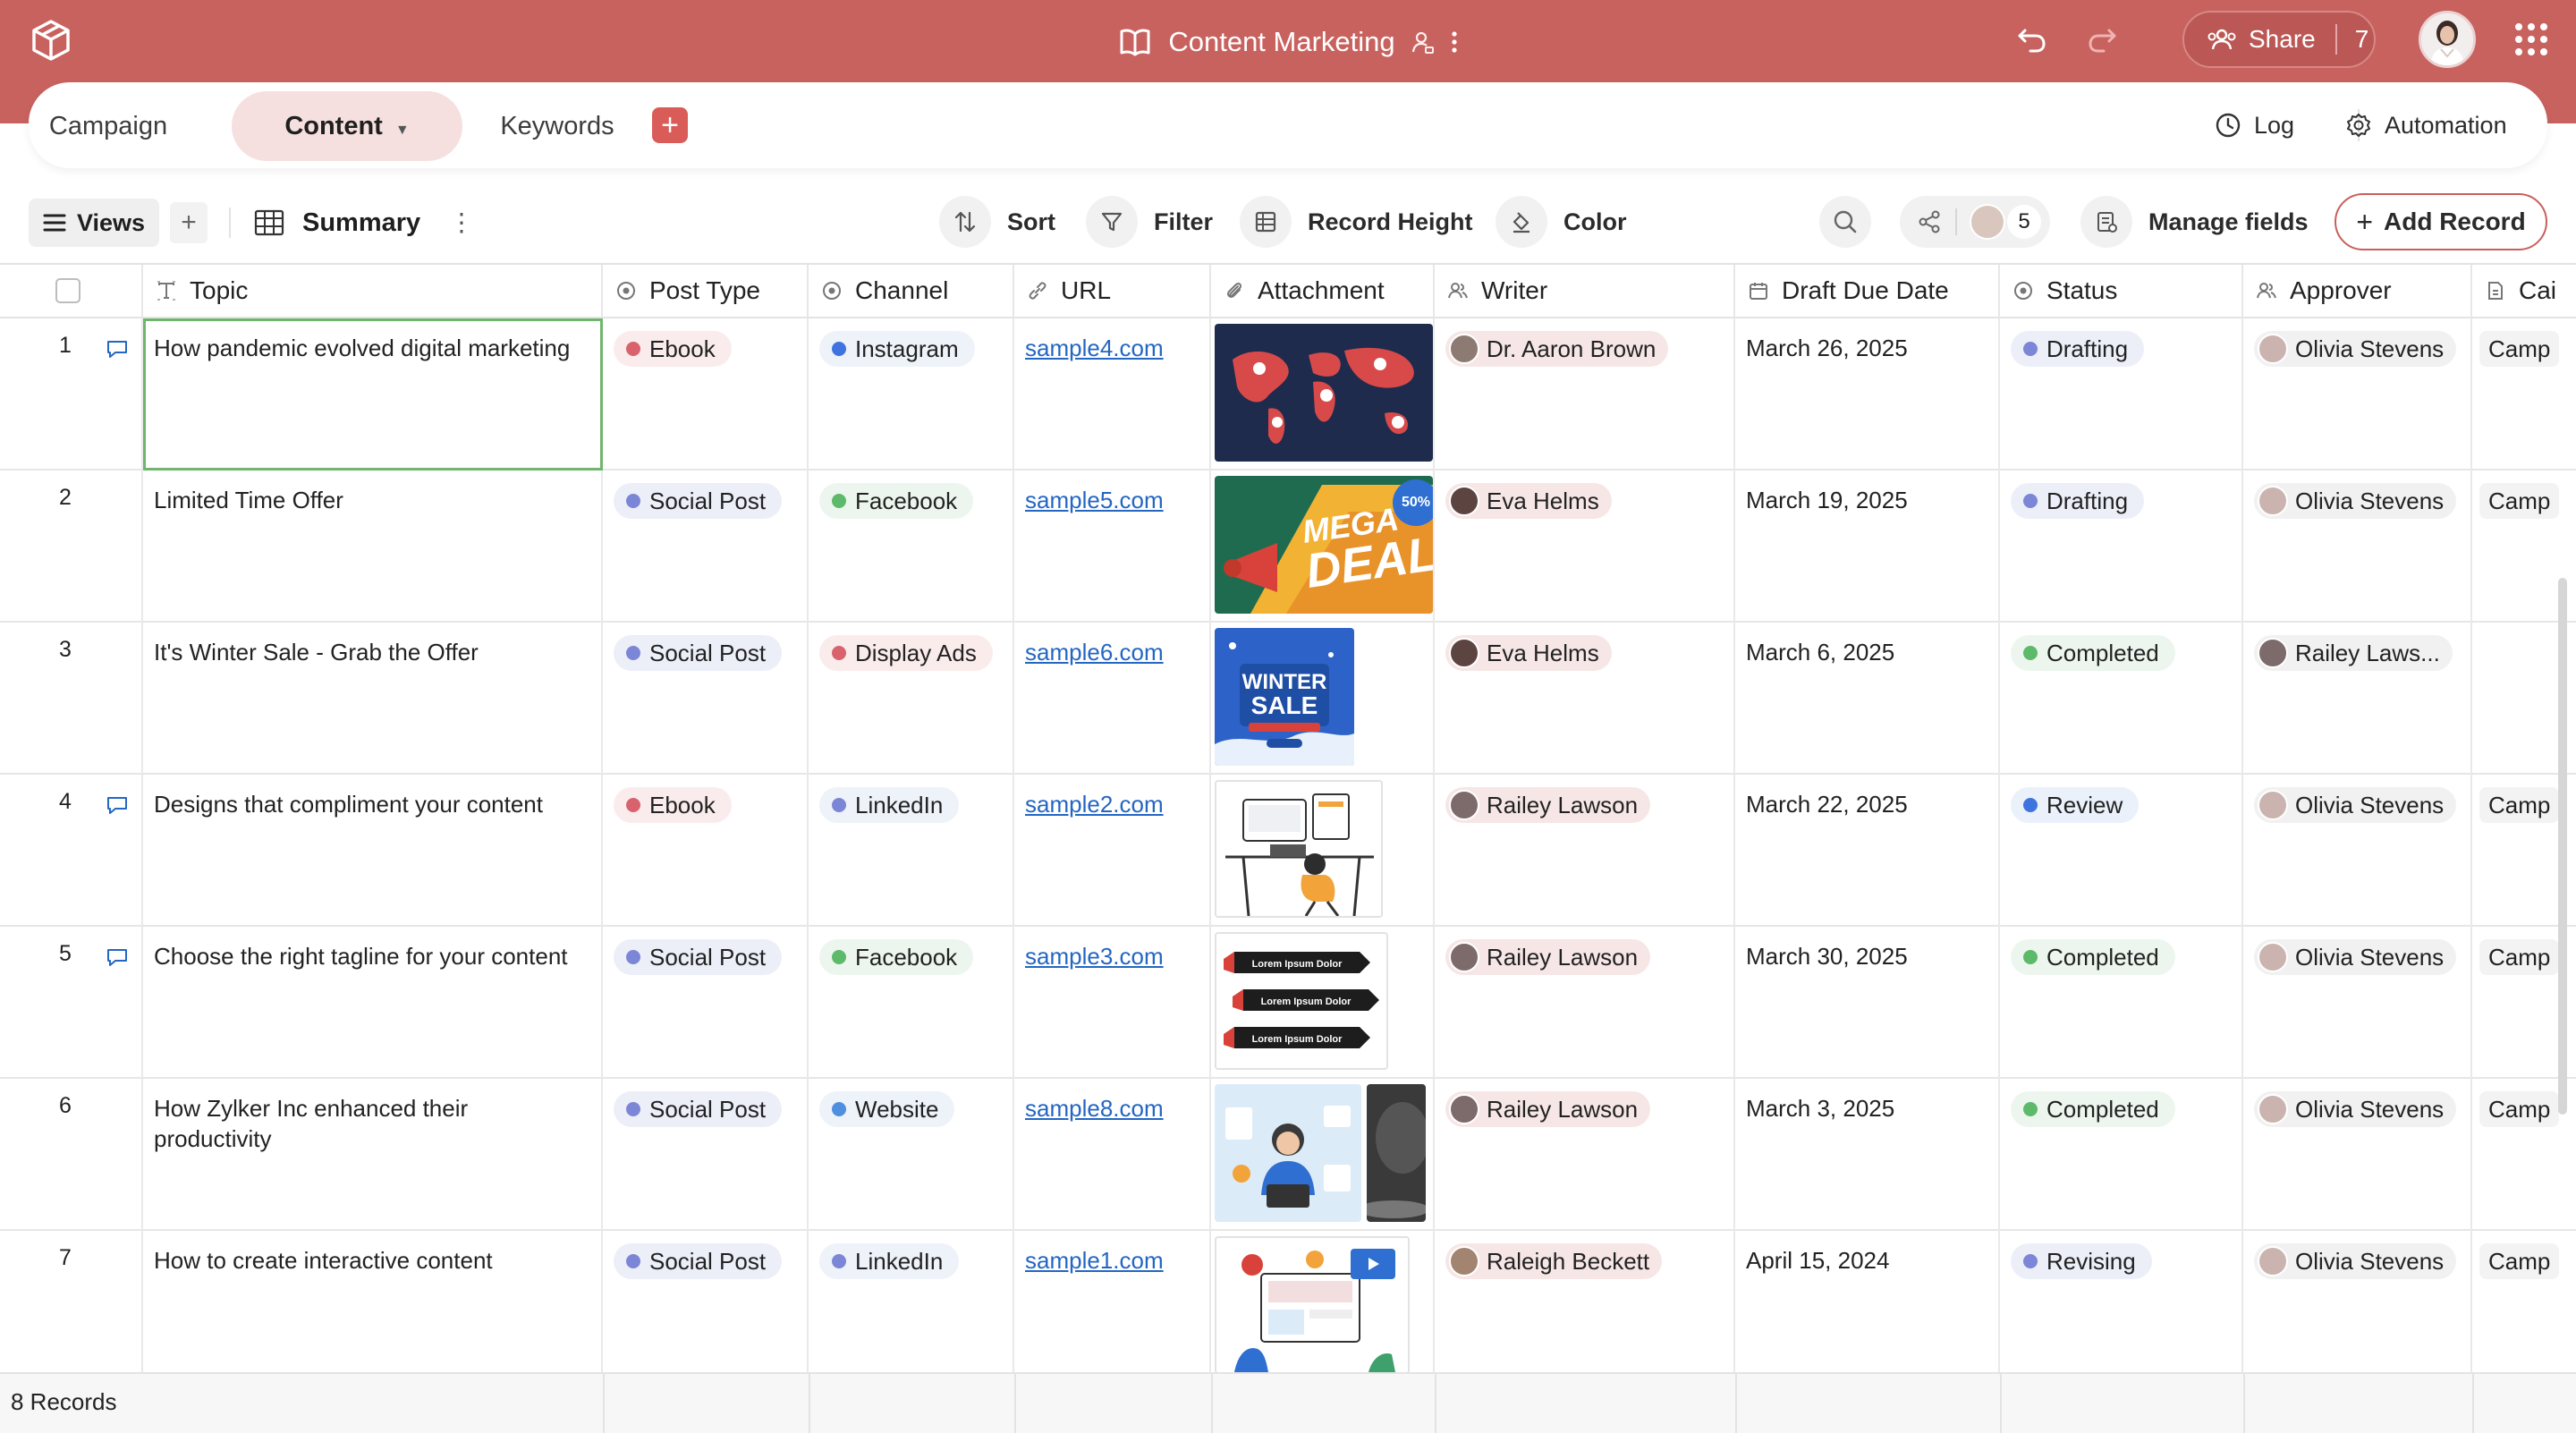 The image size is (2576, 1433). I want to click on column-header-campaign: Cai, so click(2524, 291).